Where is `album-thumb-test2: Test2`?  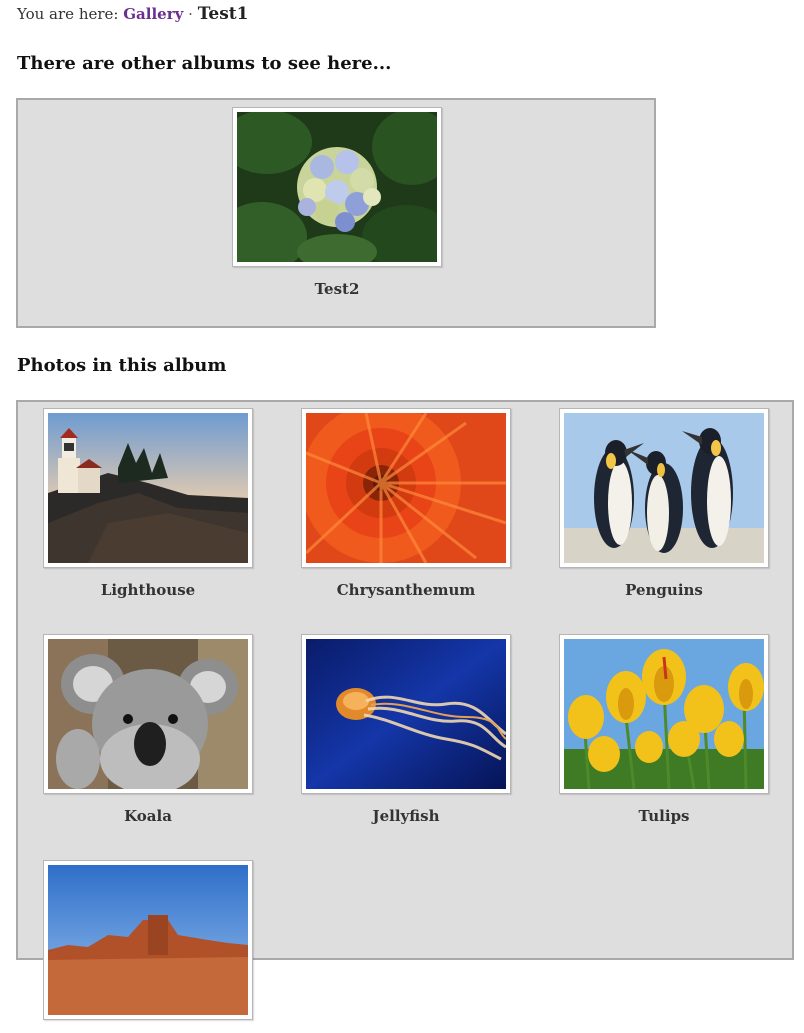
album-thumb-test2: Test2 is located at coordinates (337, 202).